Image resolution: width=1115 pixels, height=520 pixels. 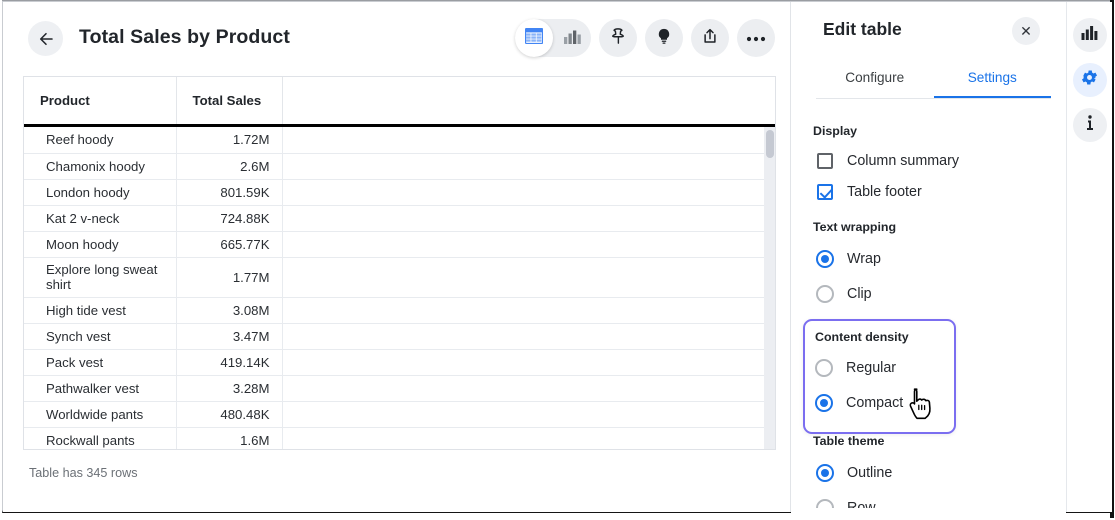 What do you see at coordinates (229, 388) in the screenshot?
I see `cell-total-sales: 3.28M` at bounding box center [229, 388].